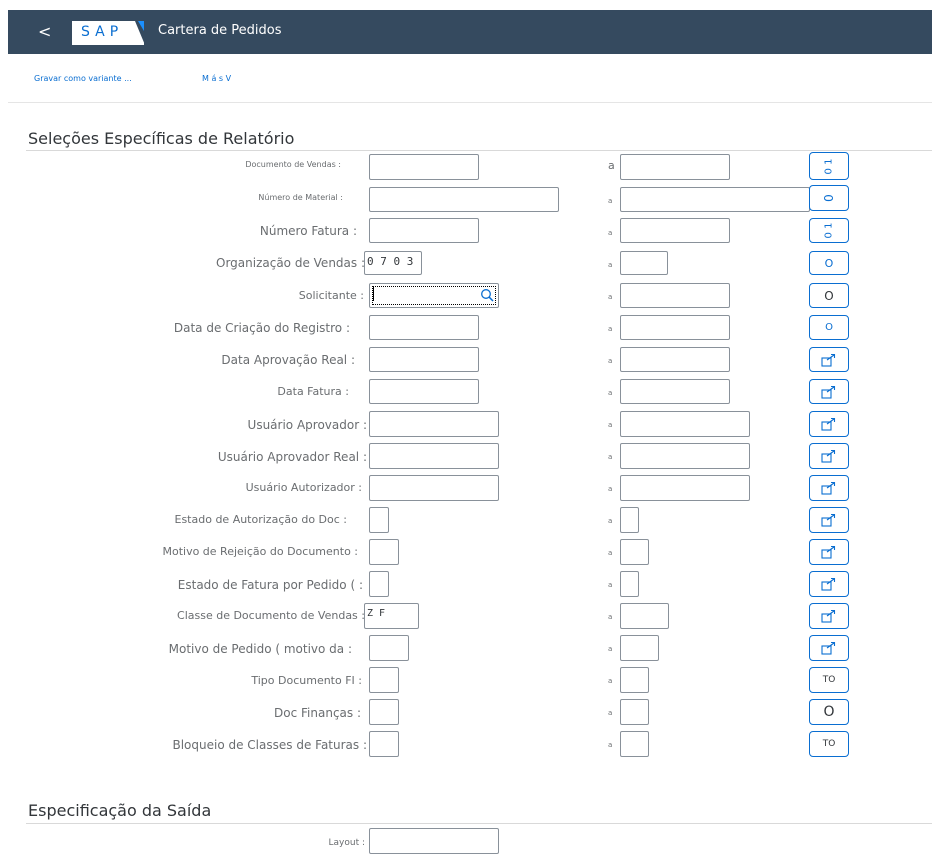  Describe the element at coordinates (634, 712) in the screenshot. I see `finance-doc-high-input` at that location.